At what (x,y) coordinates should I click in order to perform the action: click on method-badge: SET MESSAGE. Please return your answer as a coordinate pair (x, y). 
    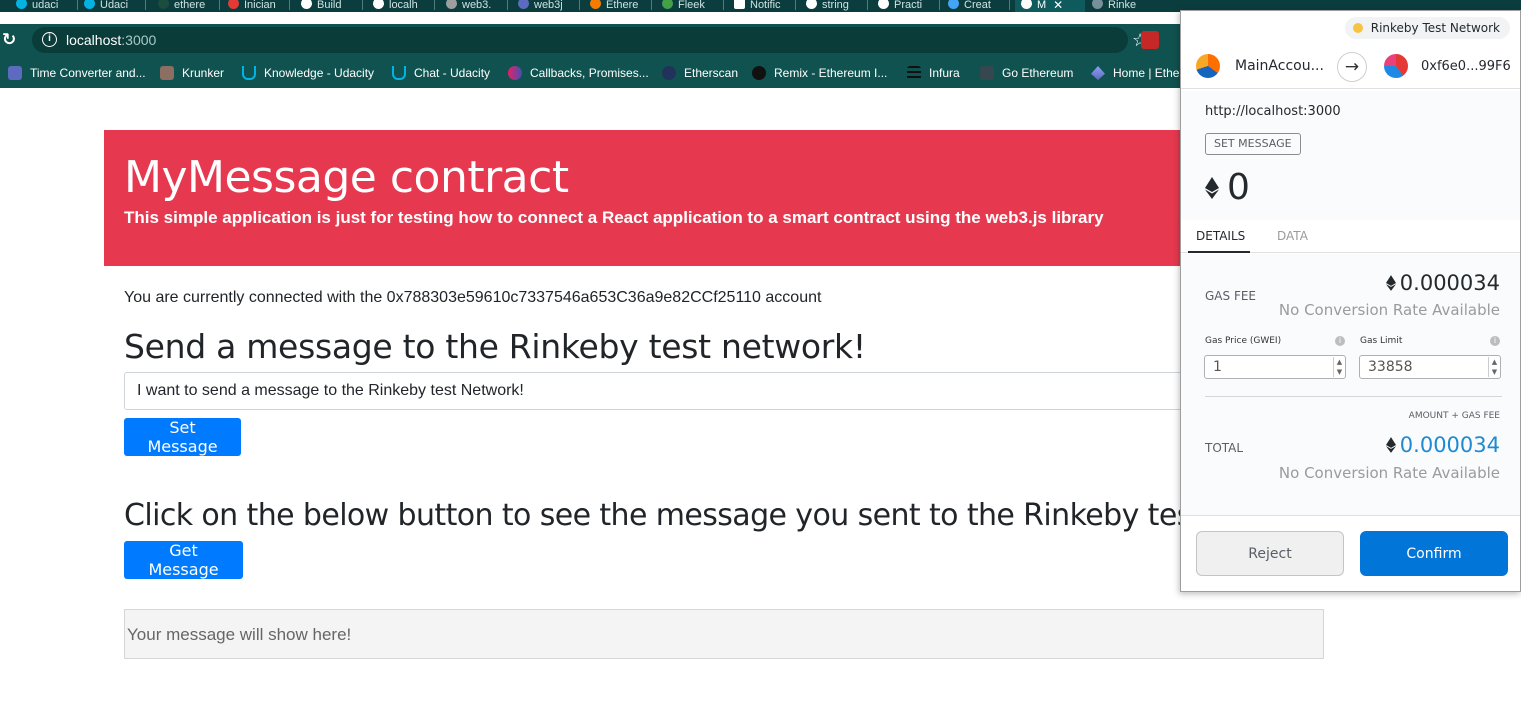
    Looking at the image, I should click on (1253, 144).